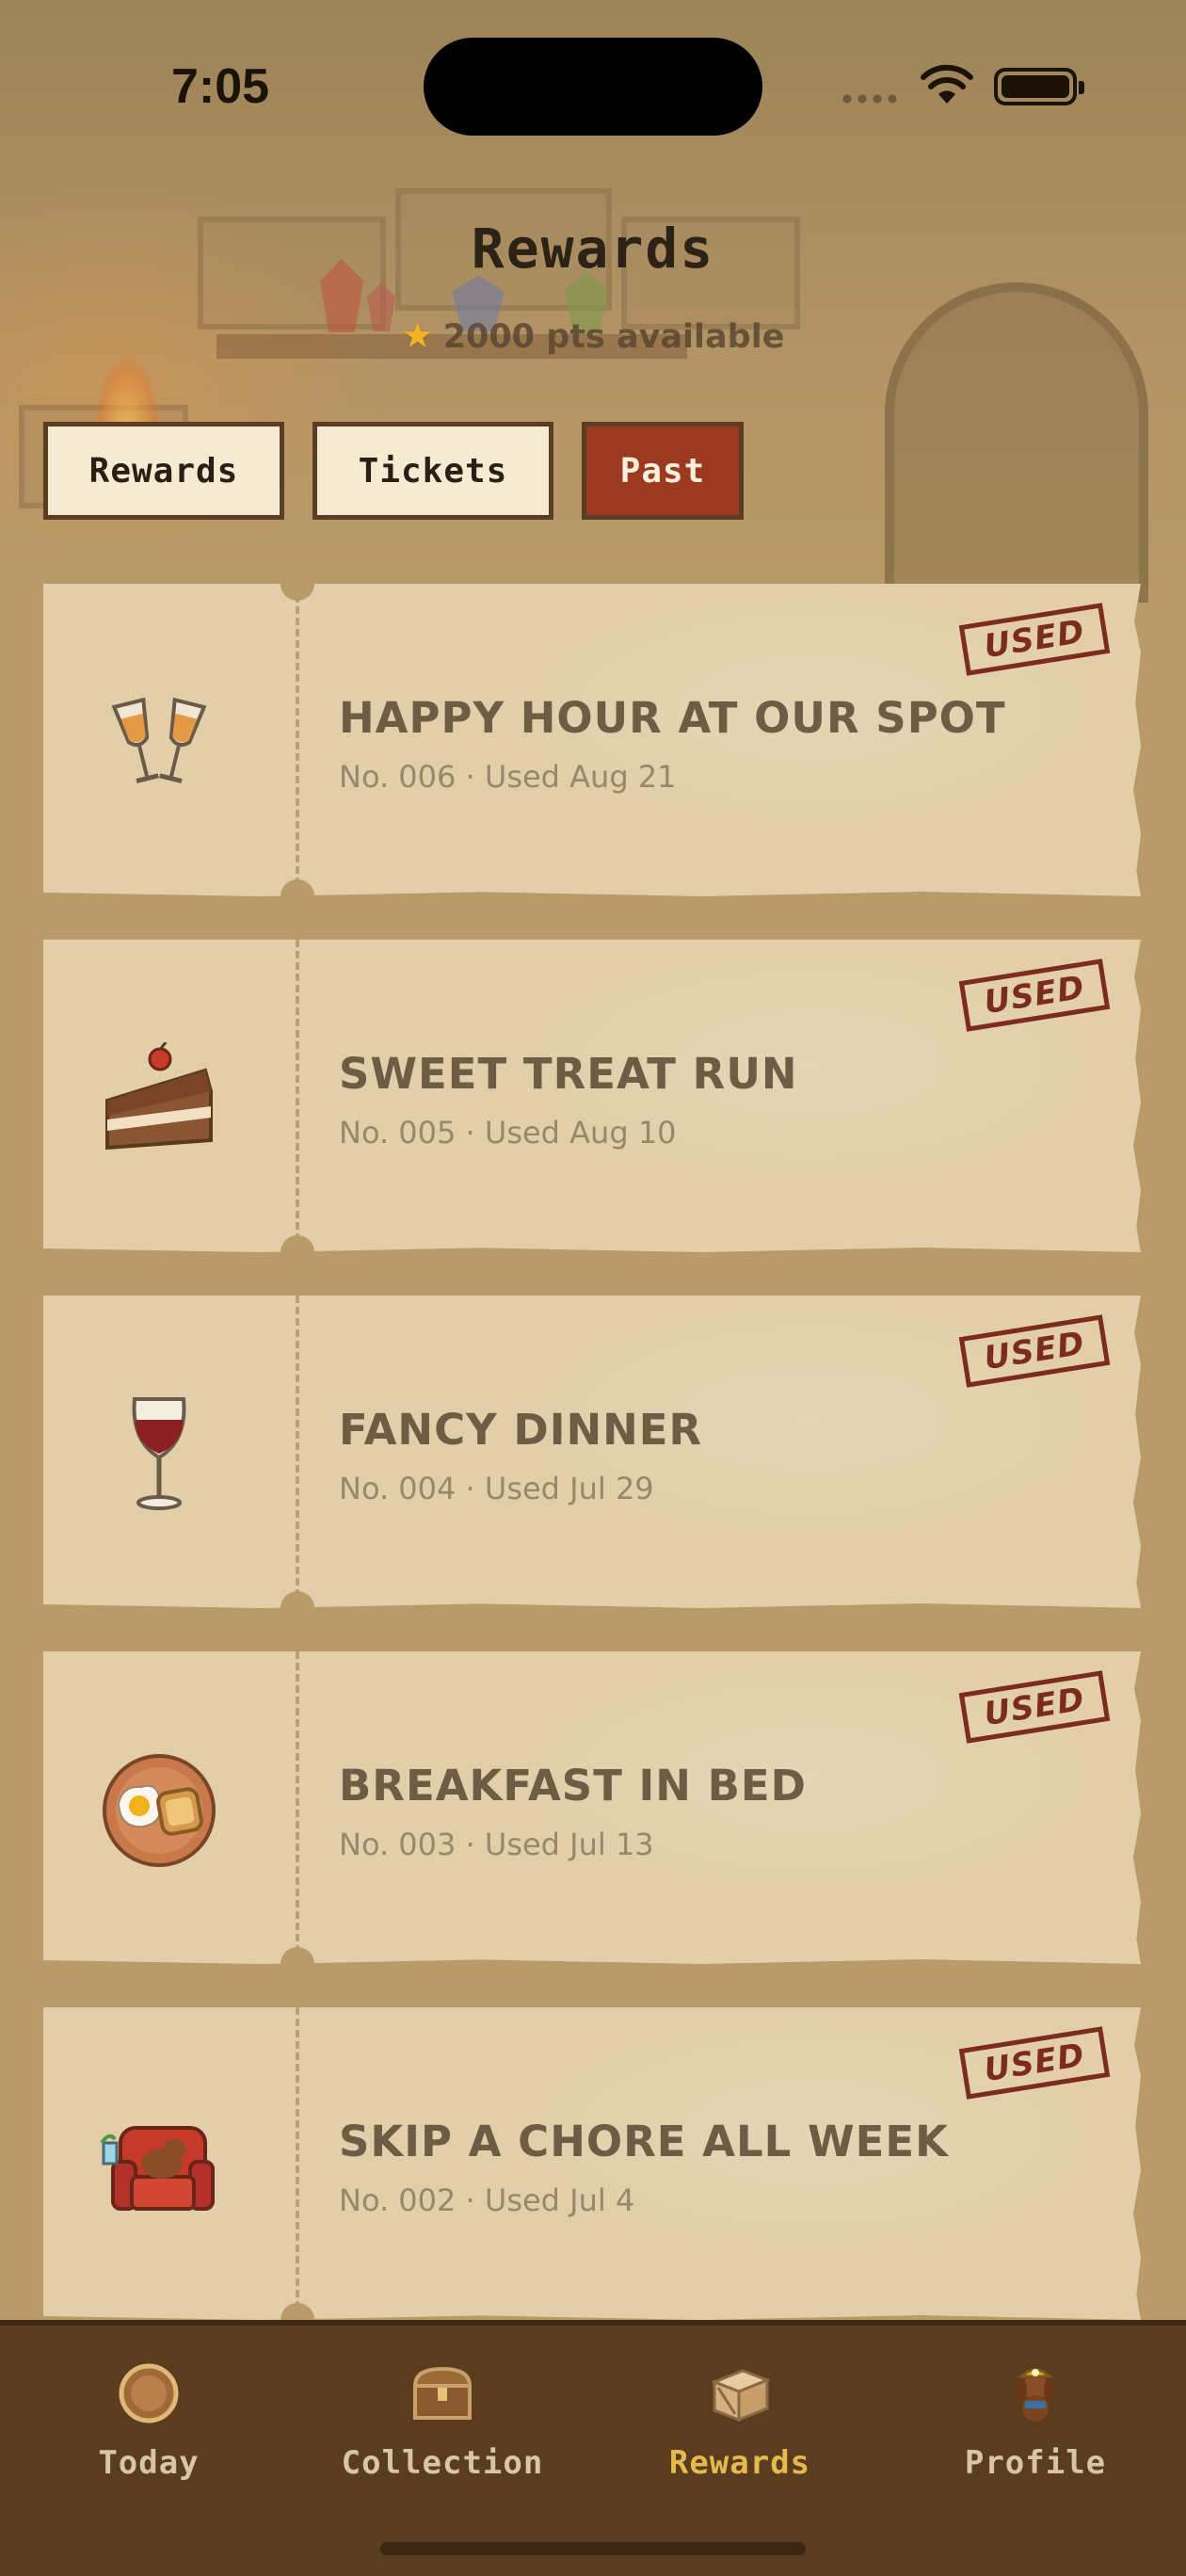 This screenshot has width=1186, height=2576. I want to click on coin-icon, so click(149, 2393).